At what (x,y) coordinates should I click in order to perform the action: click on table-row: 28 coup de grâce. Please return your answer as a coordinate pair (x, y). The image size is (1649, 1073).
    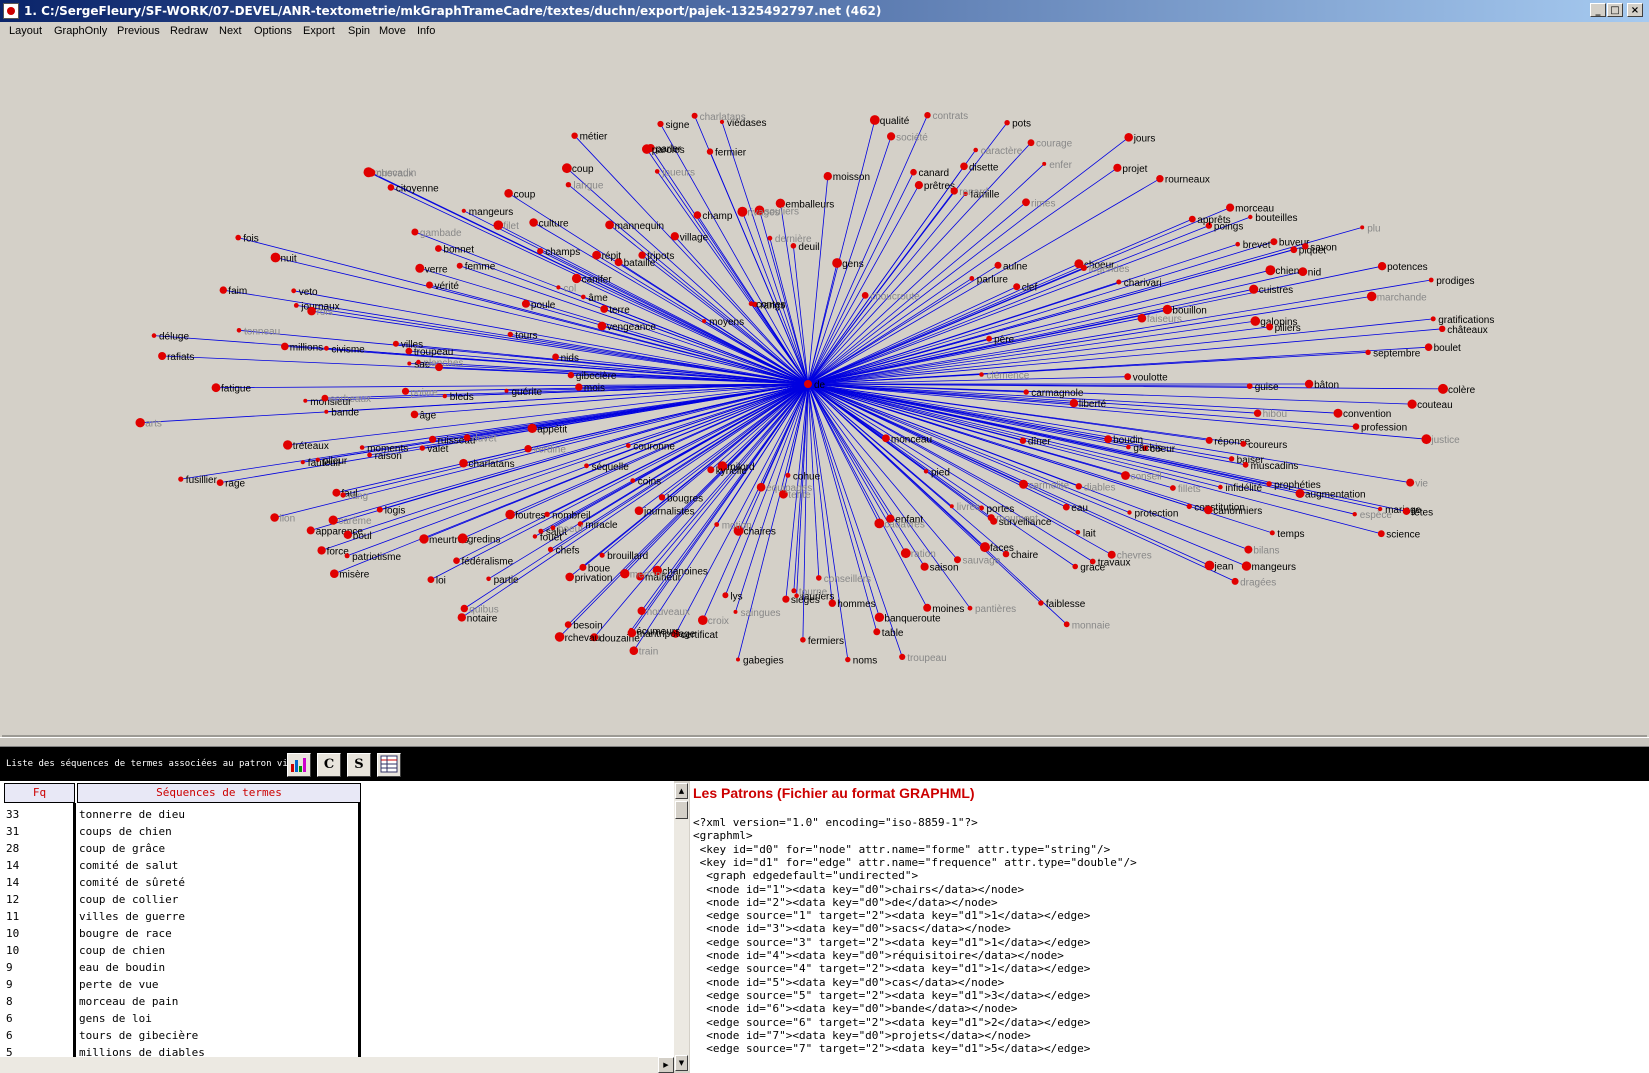
    Looking at the image, I should click on (180, 849).